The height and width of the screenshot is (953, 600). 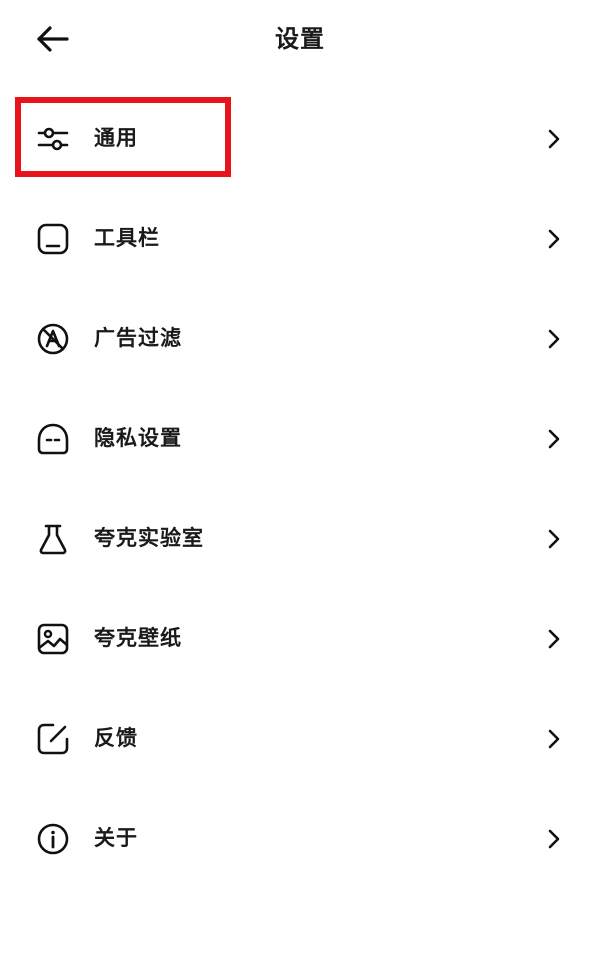 I want to click on menu-item-label: 通用, so click(x=116, y=138).